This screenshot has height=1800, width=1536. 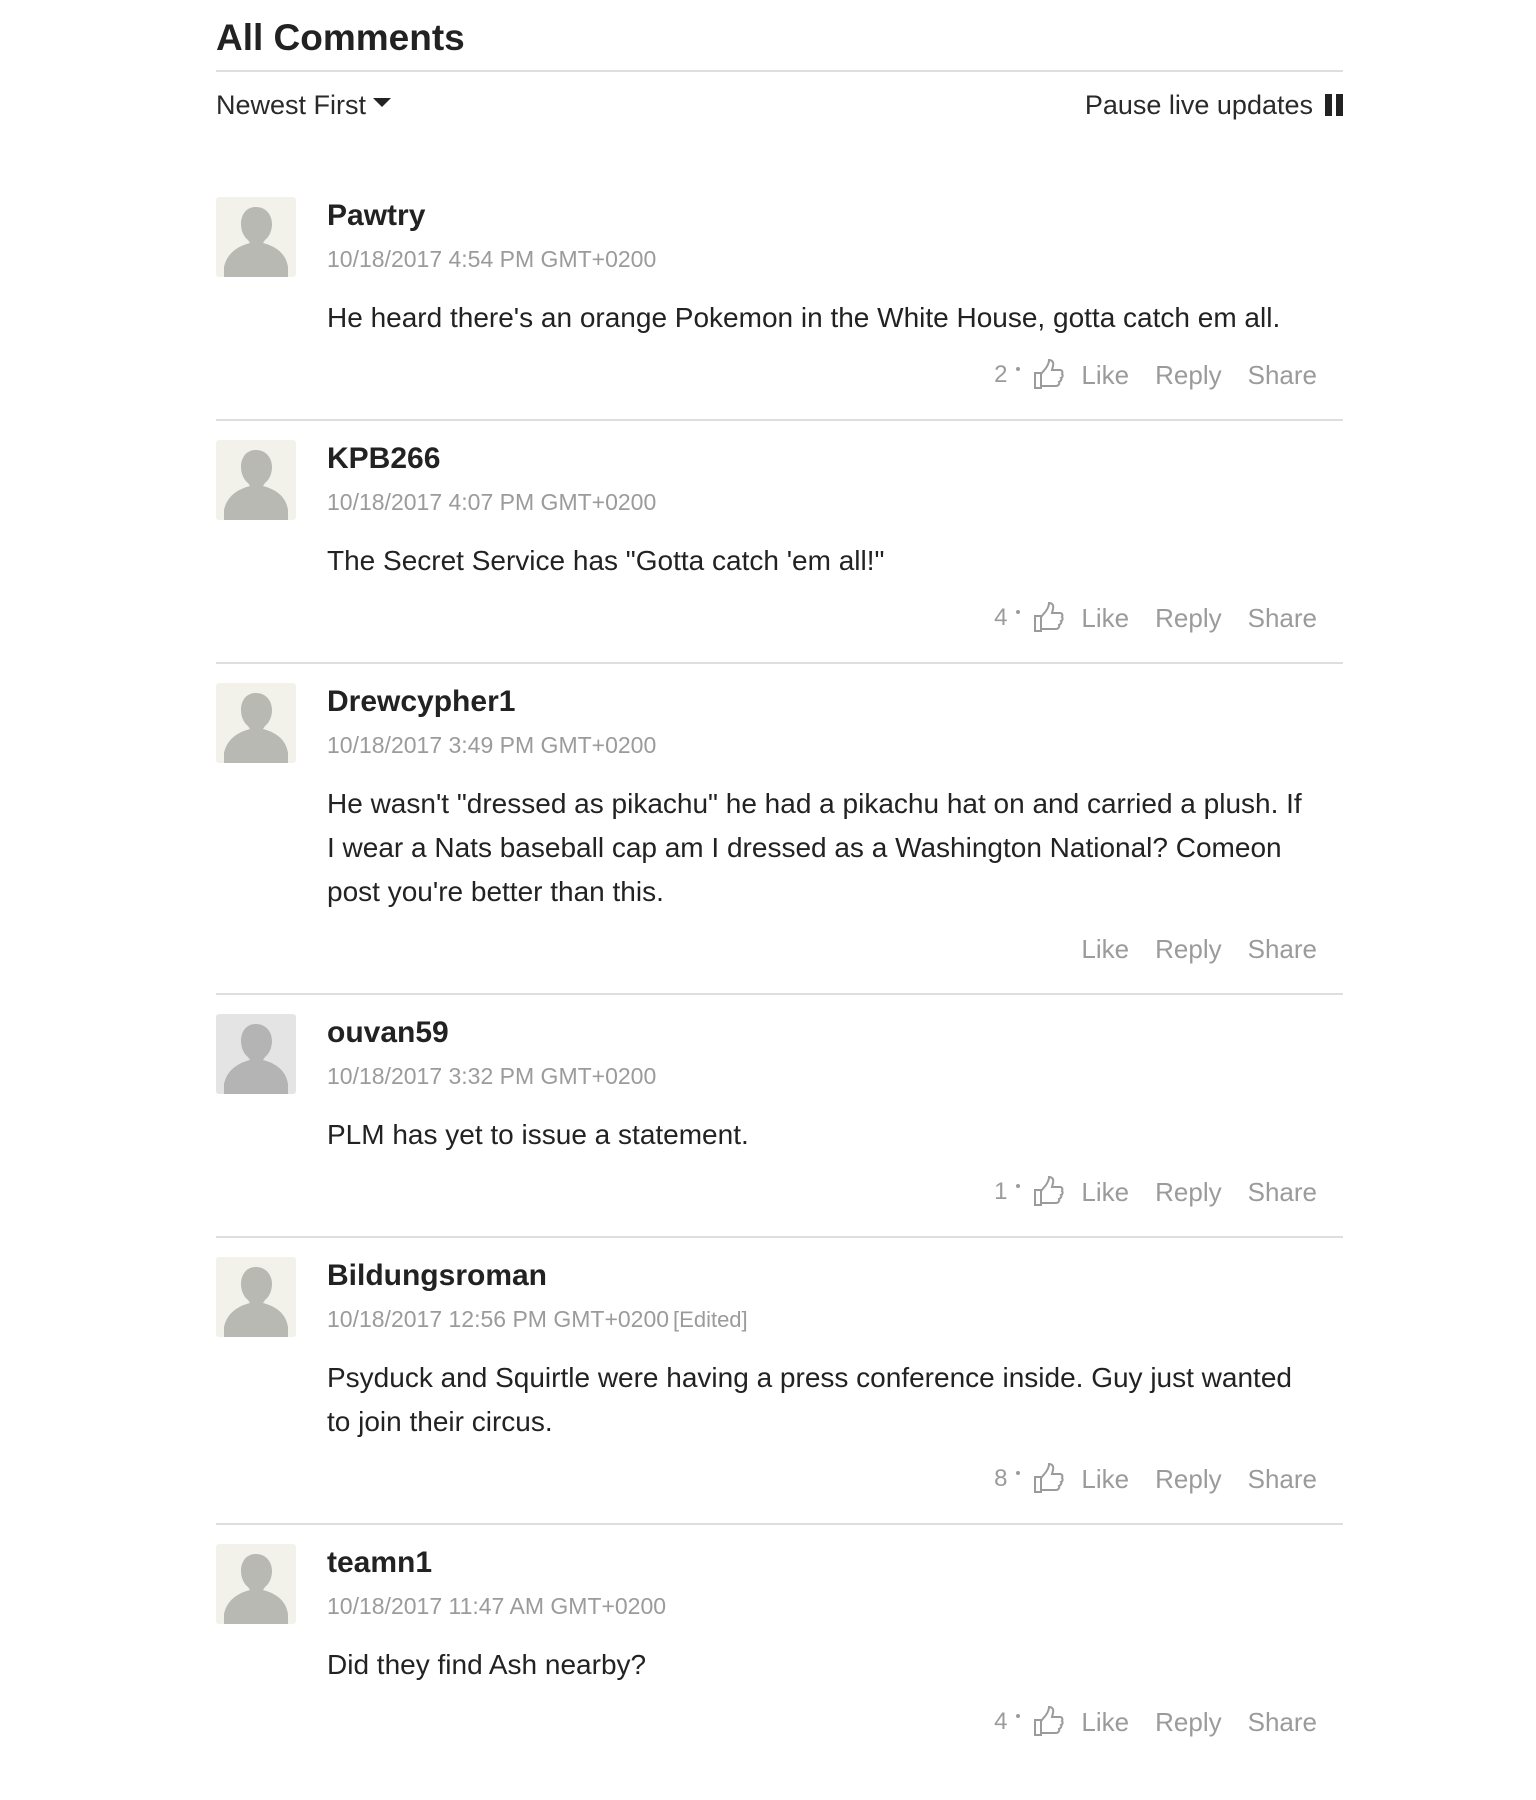 I want to click on comment-author: KPB266, so click(x=822, y=457).